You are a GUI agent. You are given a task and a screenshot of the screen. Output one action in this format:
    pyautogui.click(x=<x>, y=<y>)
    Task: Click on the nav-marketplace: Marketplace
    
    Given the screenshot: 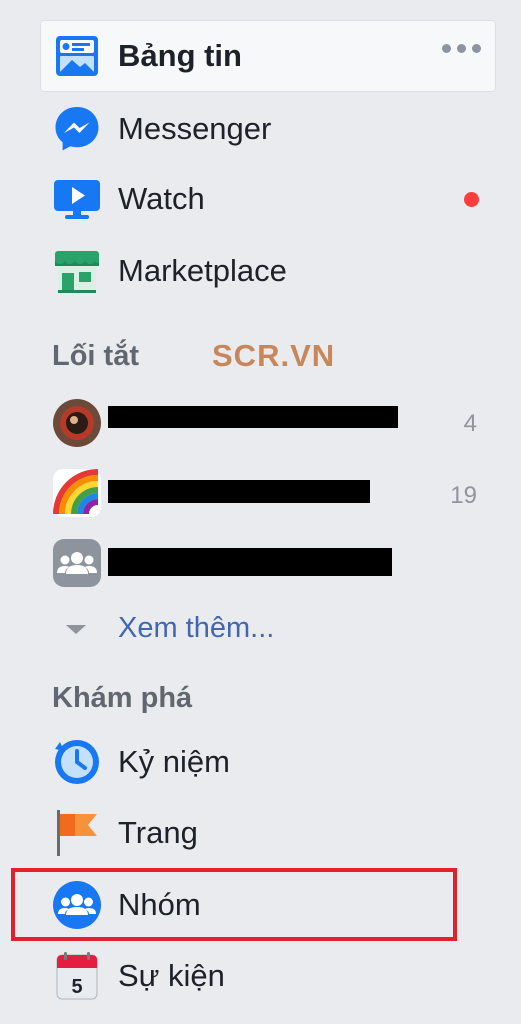 What is the action you would take?
    pyautogui.click(x=260, y=271)
    